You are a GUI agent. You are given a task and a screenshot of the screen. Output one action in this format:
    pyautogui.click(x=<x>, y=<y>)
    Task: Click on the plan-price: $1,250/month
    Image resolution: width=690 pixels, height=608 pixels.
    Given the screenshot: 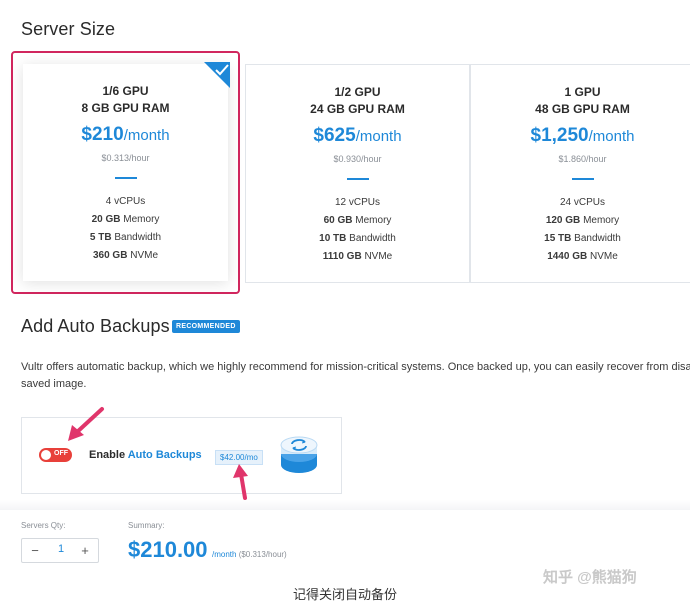 What is the action you would take?
    pyautogui.click(x=580, y=136)
    